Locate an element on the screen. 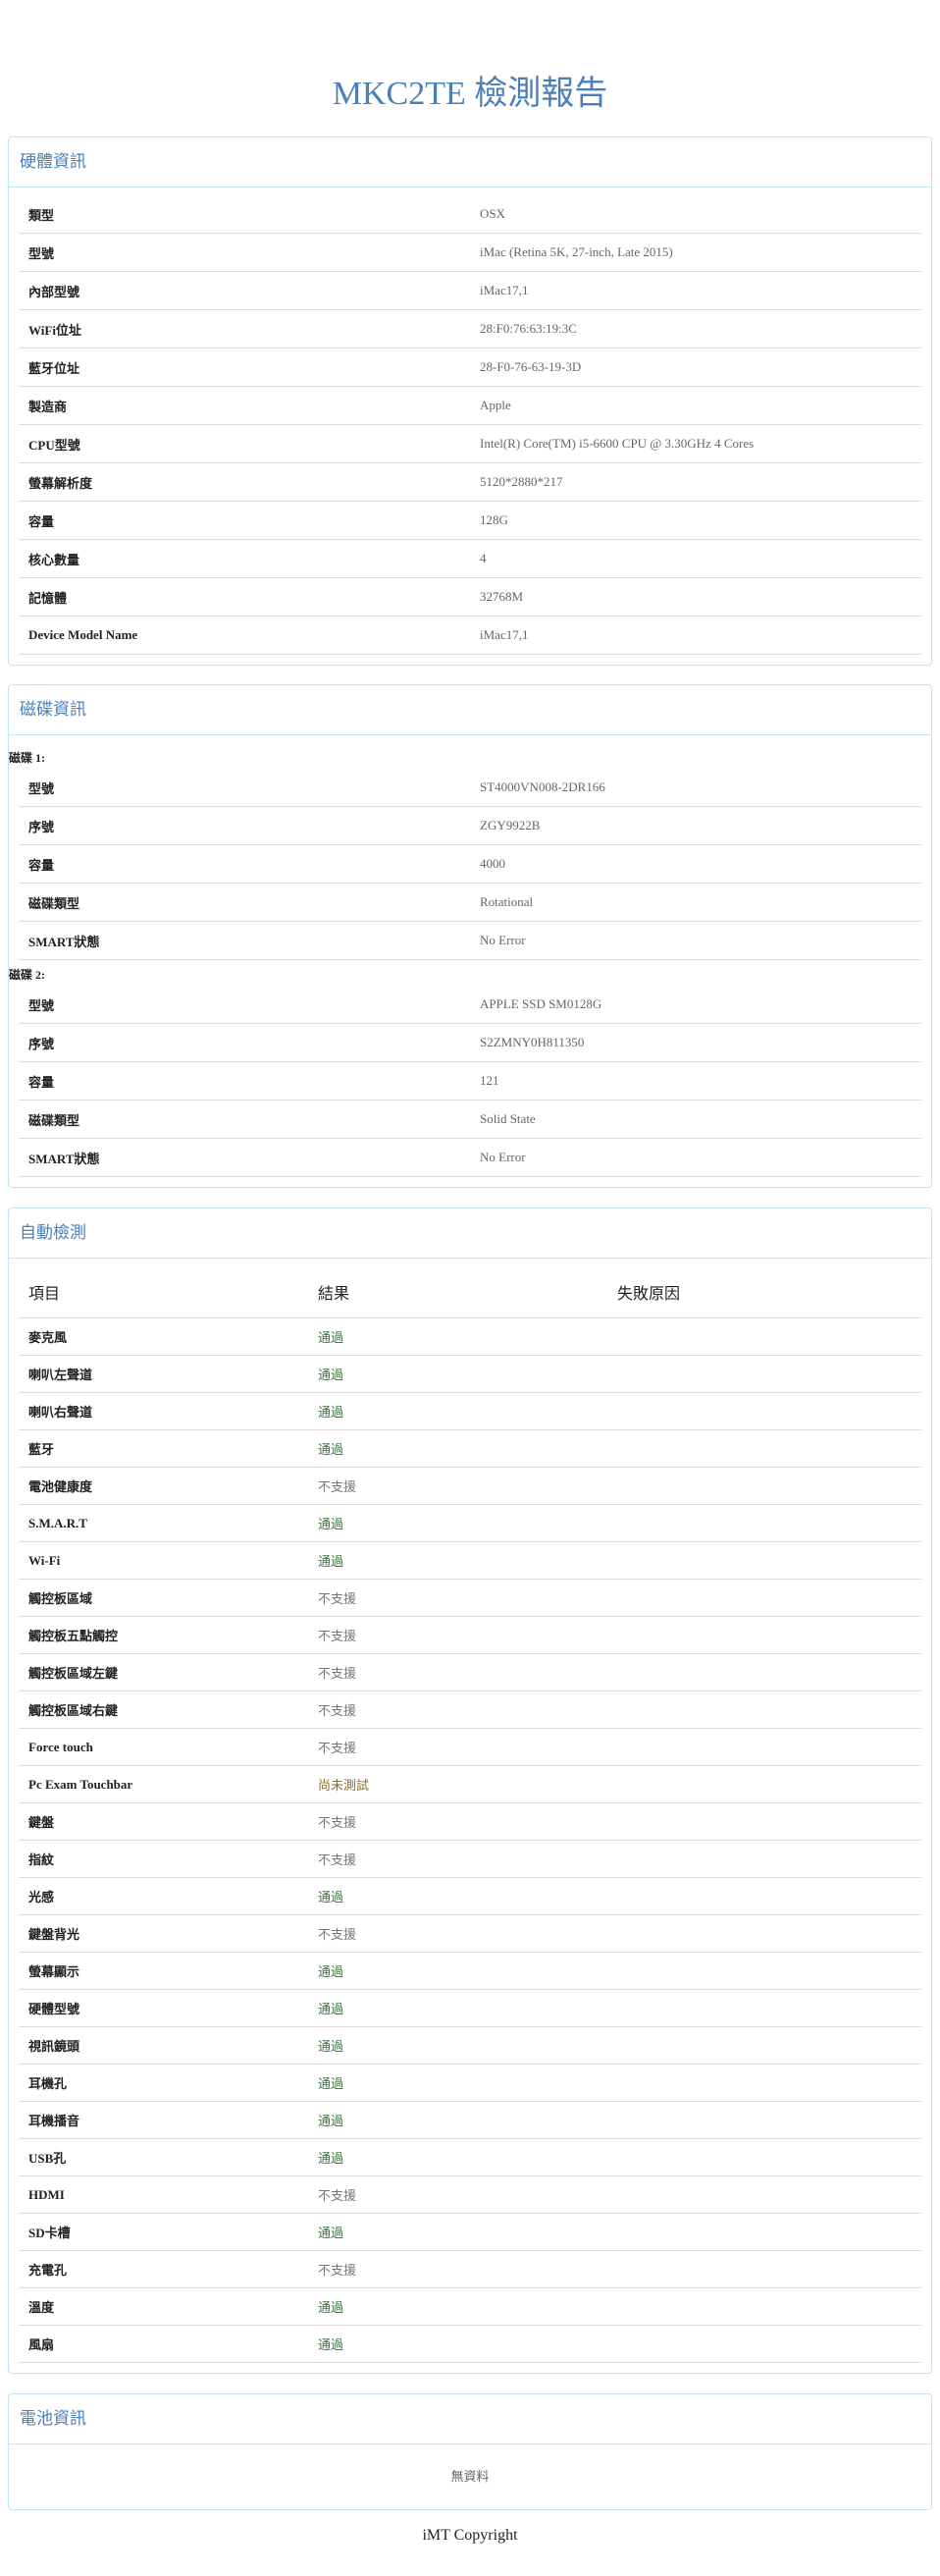 The height and width of the screenshot is (2576, 940). hardware-row-label: CPU型號 is located at coordinates (54, 445).